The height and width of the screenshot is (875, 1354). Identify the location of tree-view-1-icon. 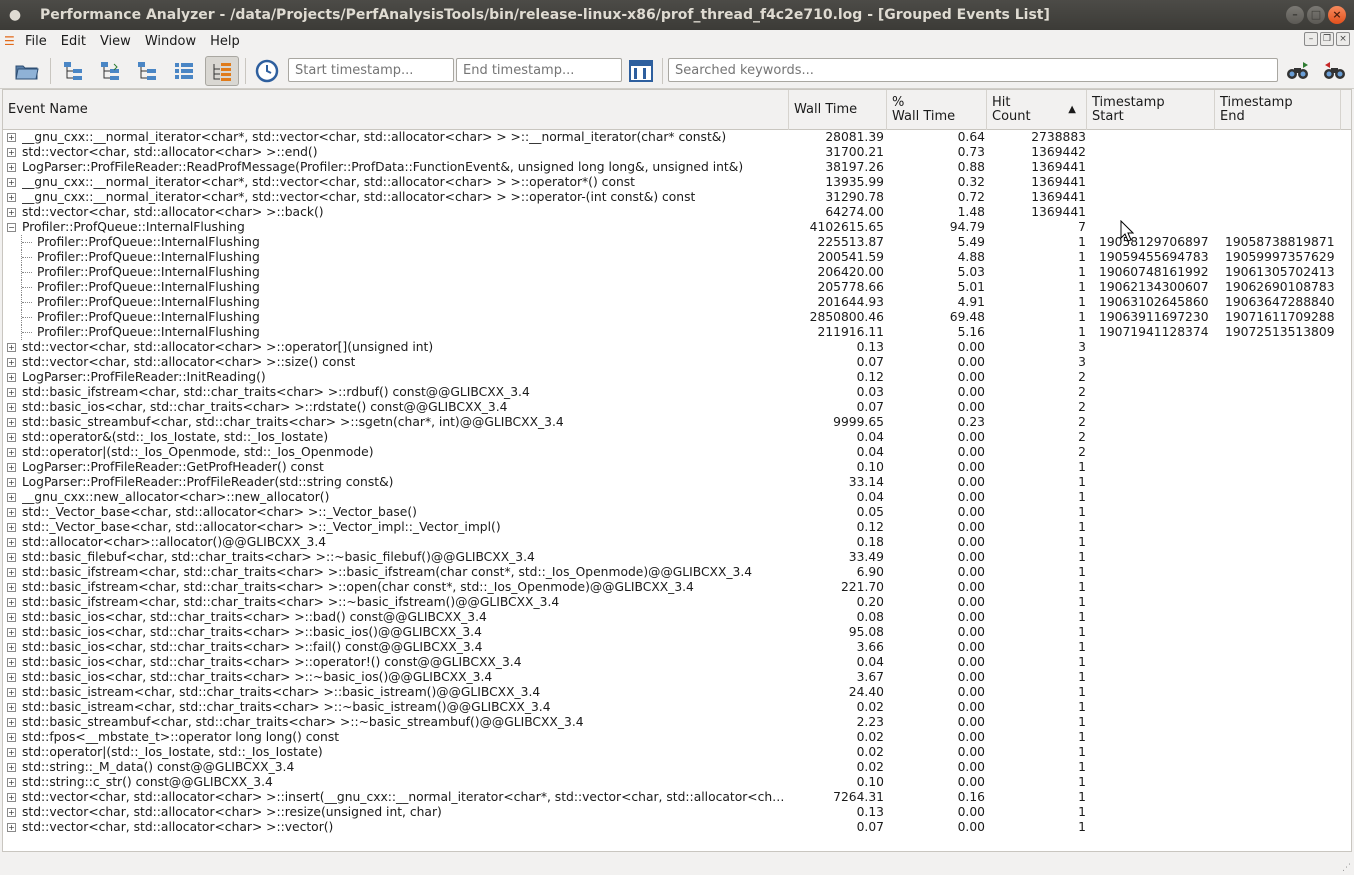
(73, 71).